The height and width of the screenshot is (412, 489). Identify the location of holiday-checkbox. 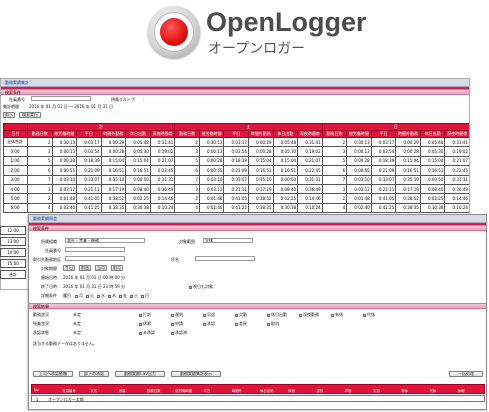
(190, 287).